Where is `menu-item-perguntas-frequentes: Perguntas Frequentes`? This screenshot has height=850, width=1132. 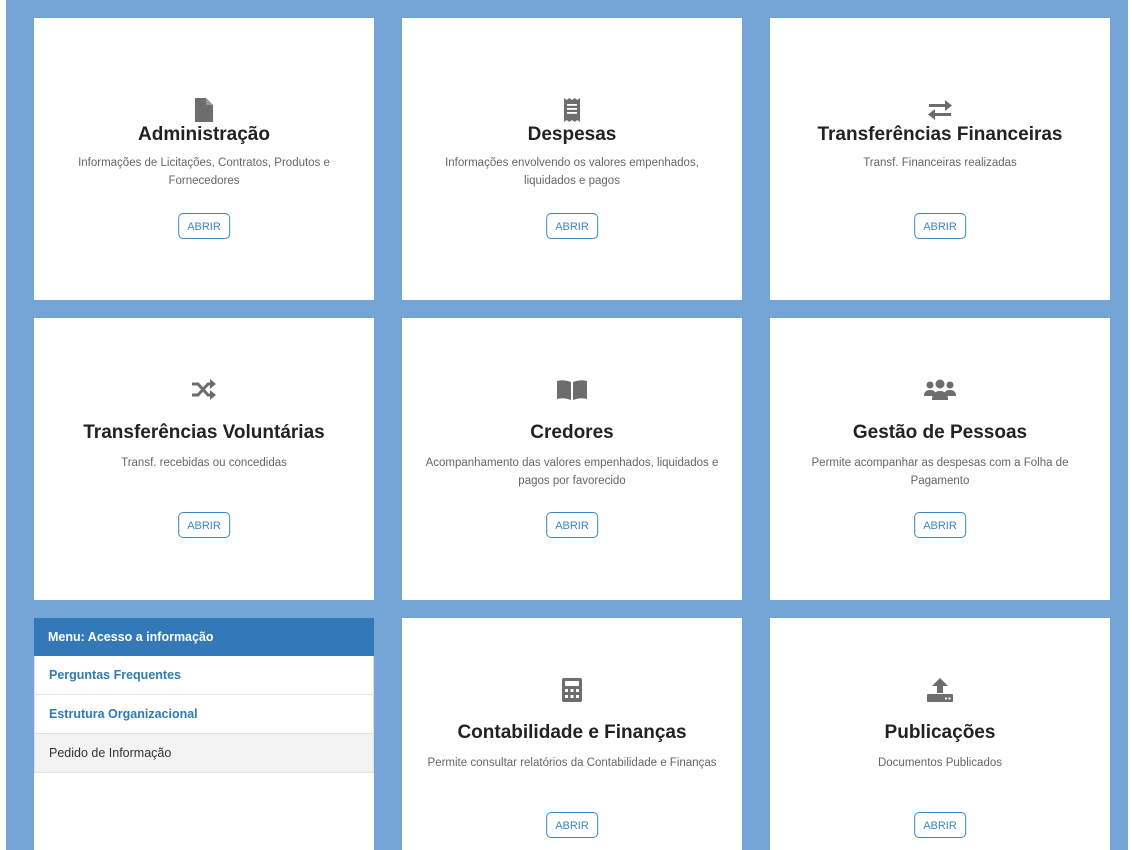 menu-item-perguntas-frequentes: Perguntas Frequentes is located at coordinates (204, 675).